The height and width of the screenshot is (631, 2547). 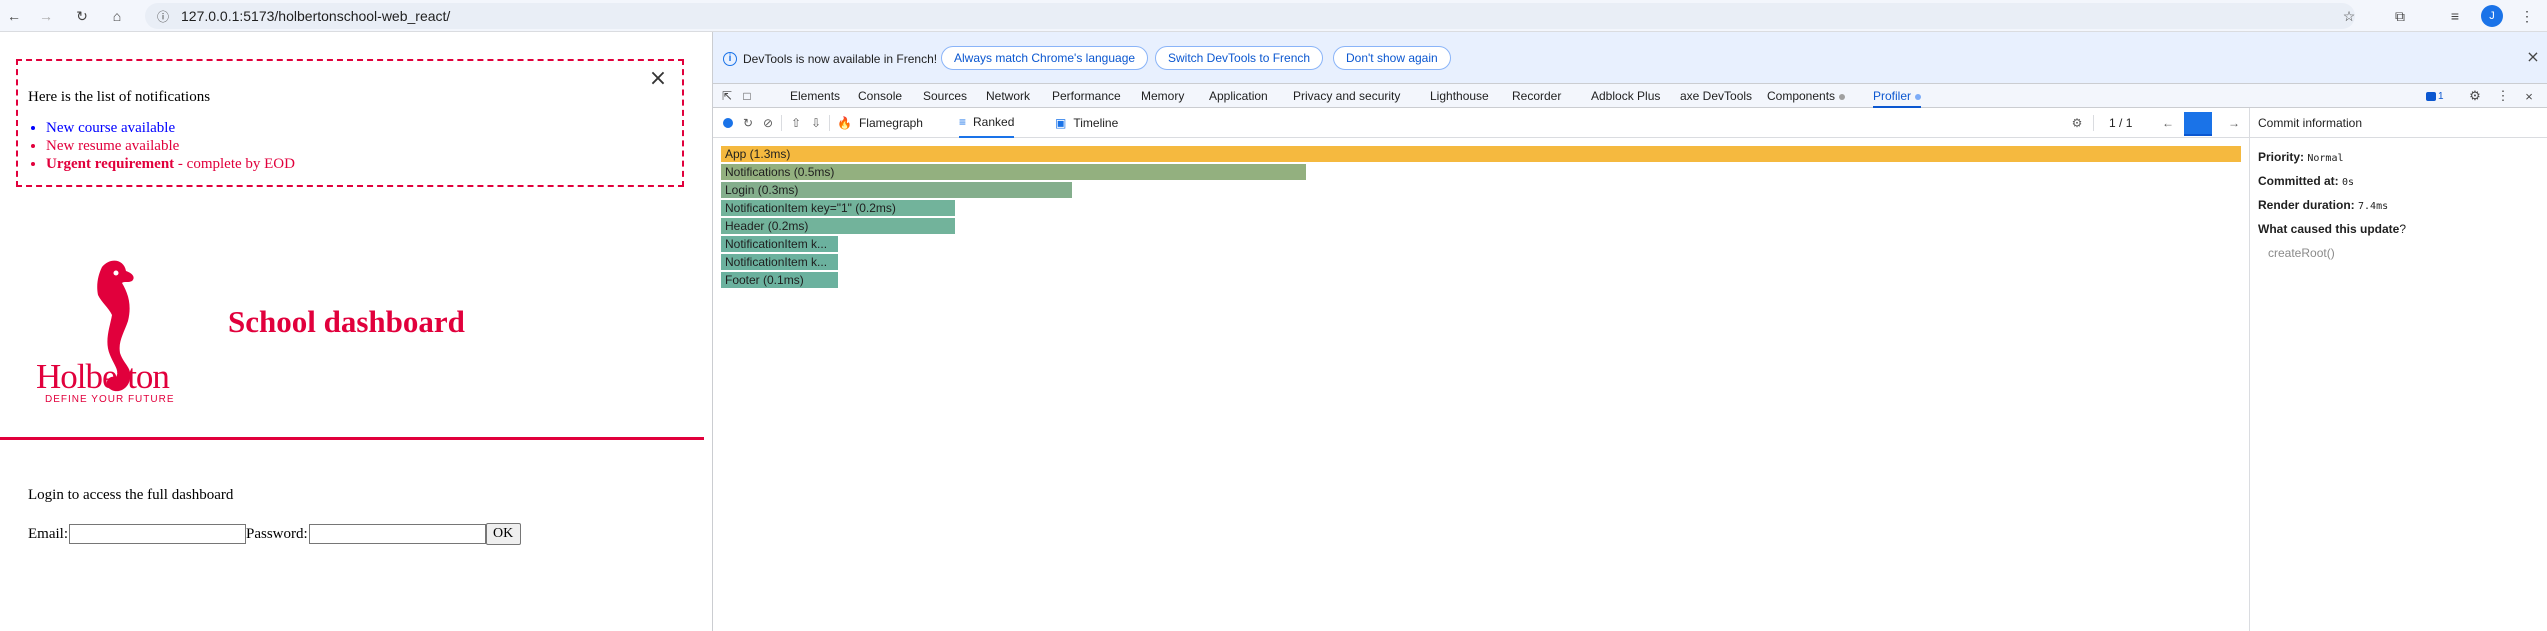 I want to click on record-icon, so click(x=728, y=123).